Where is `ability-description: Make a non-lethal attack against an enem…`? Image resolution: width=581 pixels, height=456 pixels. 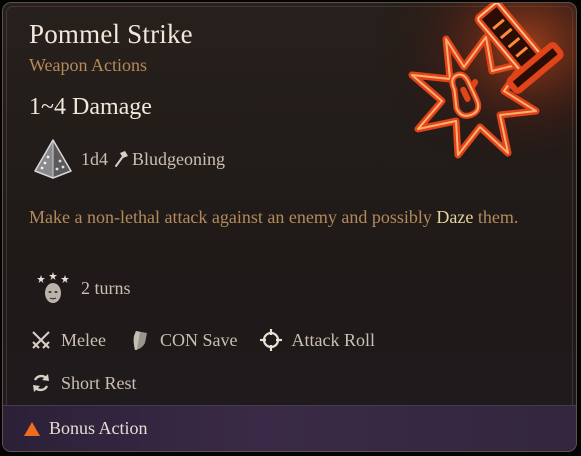 ability-description: Make a non-lethal attack against an enem… is located at coordinates (289, 217).